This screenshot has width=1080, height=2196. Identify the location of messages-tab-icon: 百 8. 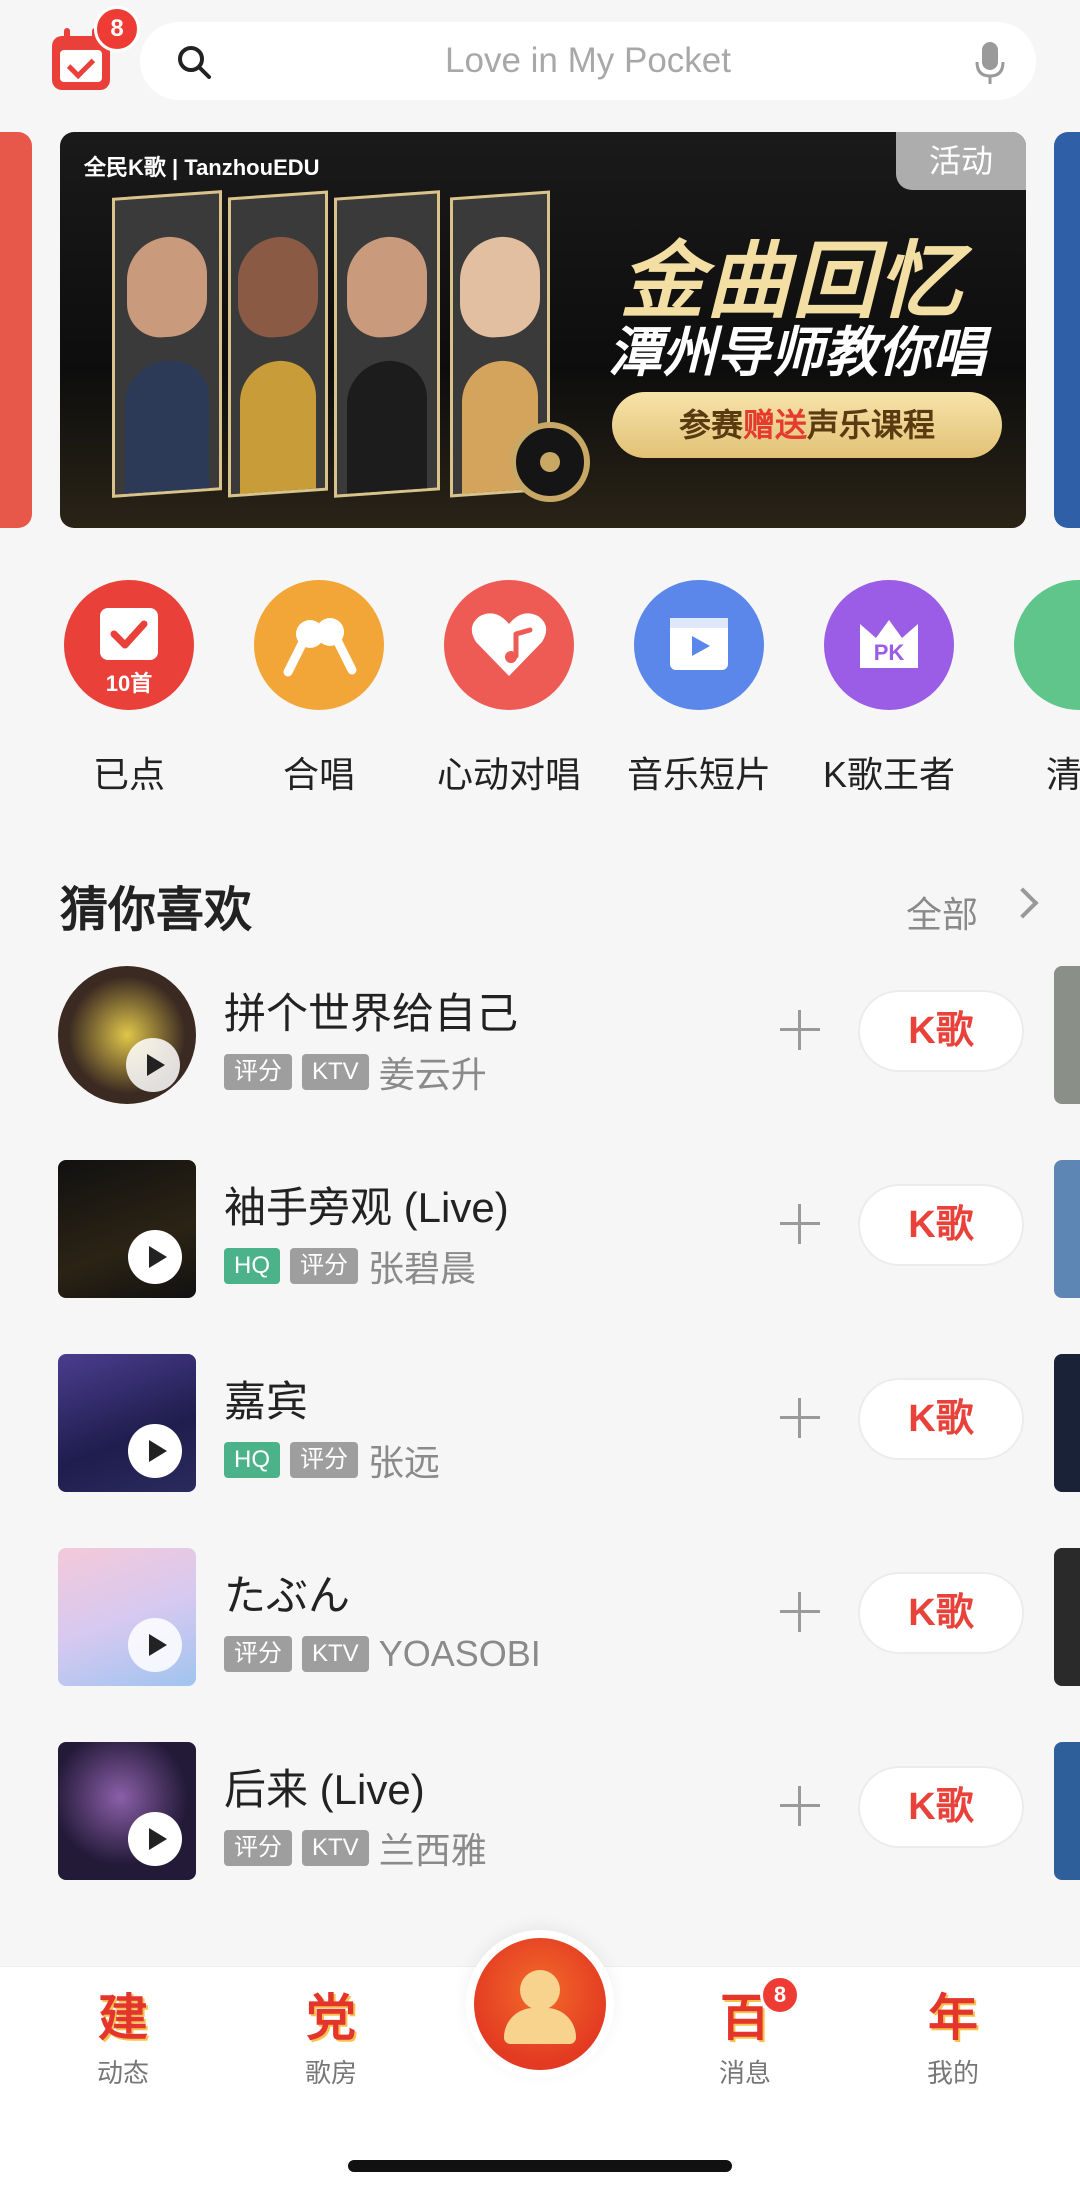
(755, 2013).